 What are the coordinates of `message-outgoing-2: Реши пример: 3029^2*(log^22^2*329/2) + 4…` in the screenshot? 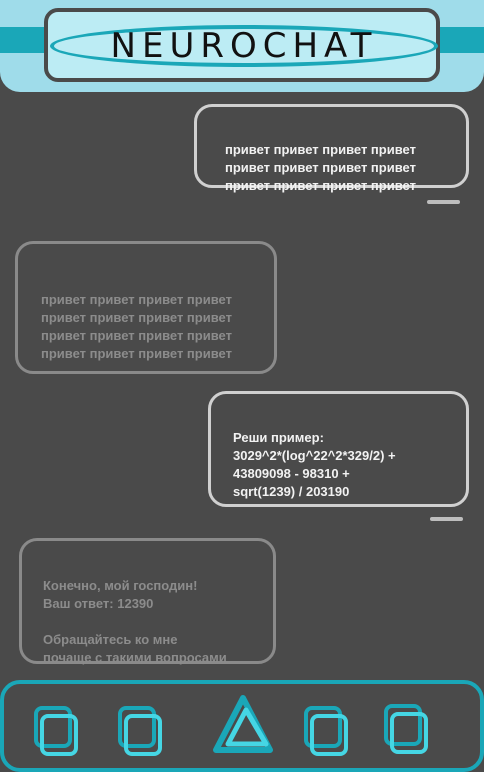 It's located at (338, 449).